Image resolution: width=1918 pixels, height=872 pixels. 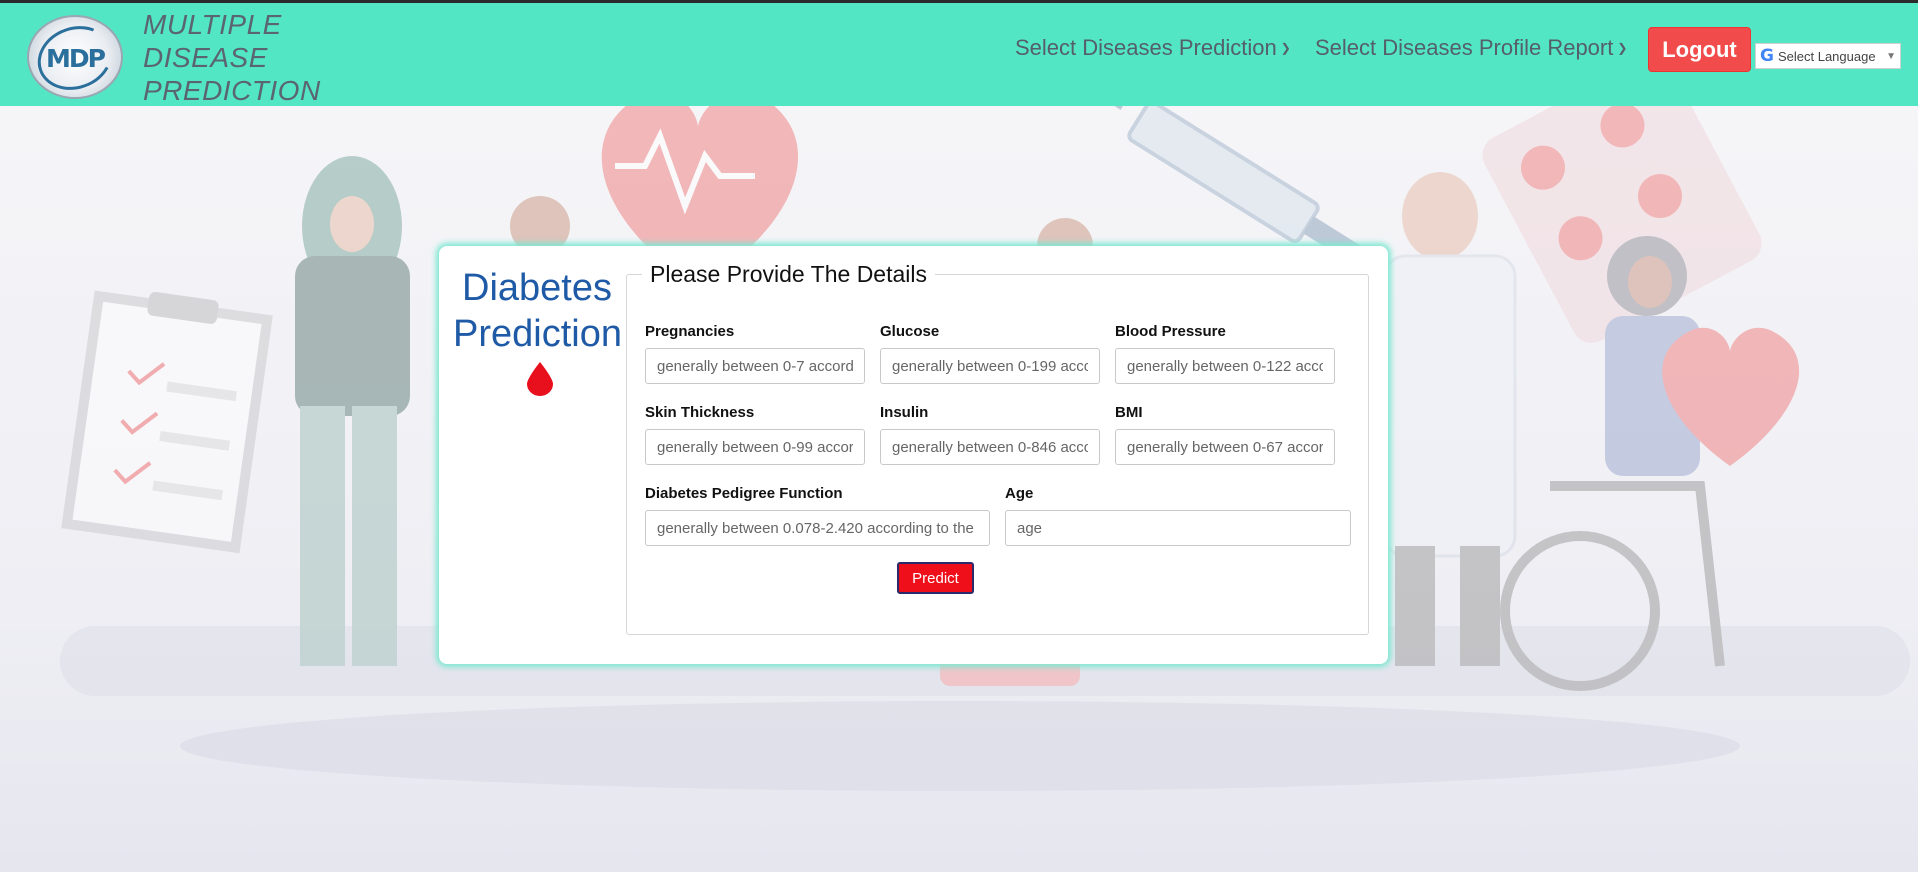 I want to click on glucose-label: Glucose, so click(x=910, y=331).